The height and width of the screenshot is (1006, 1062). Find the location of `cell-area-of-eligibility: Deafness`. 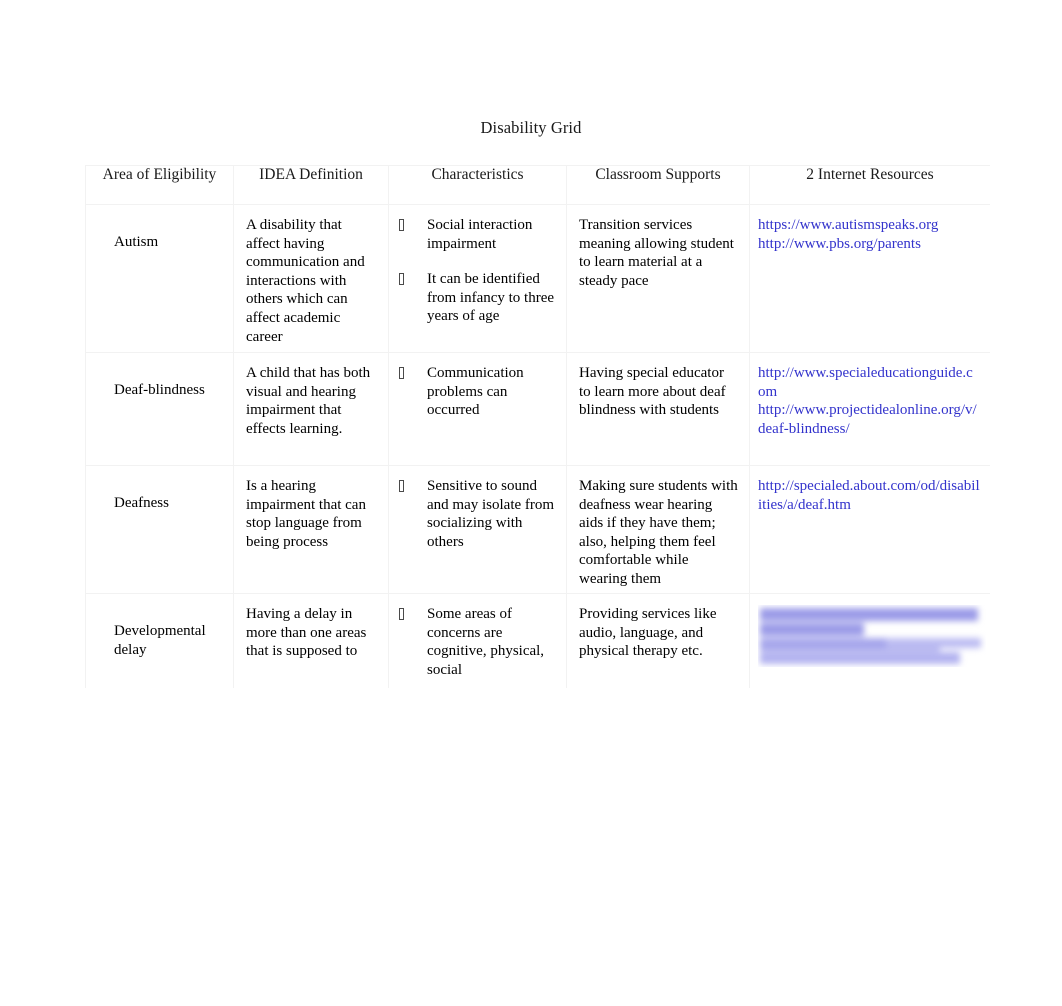

cell-area-of-eligibility: Deafness is located at coordinates (159, 529).